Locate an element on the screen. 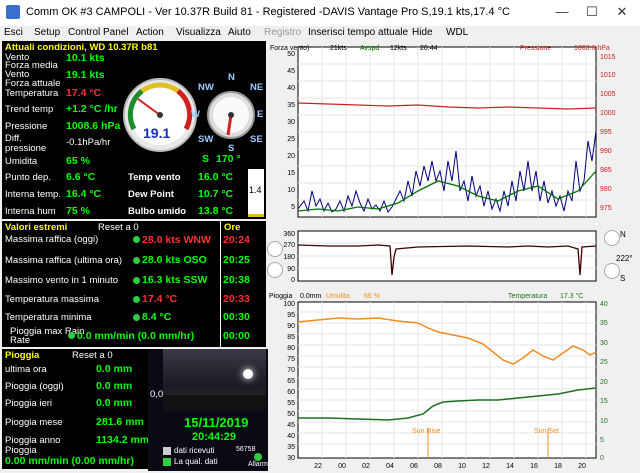  value-raffica-oggi: 28.0 kts WNW is located at coordinates (176, 240).